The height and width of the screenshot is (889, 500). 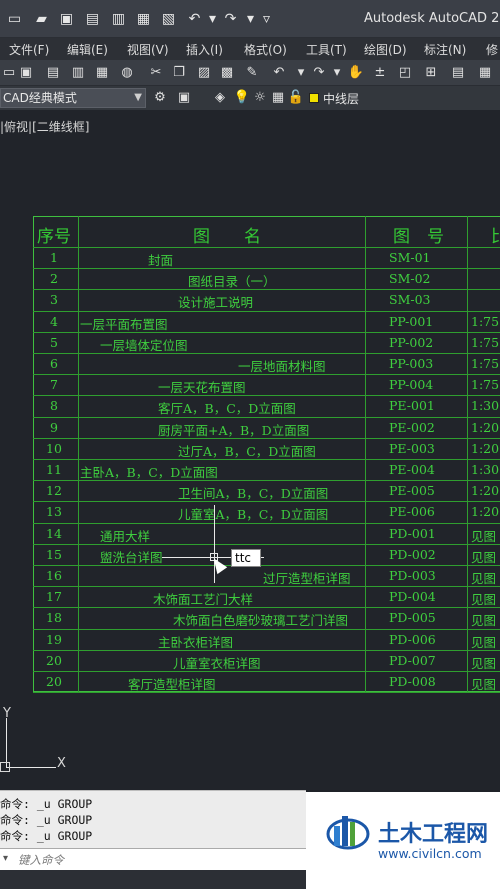 What do you see at coordinates (348, 833) in the screenshot?
I see `civilcn-logo-icon` at bounding box center [348, 833].